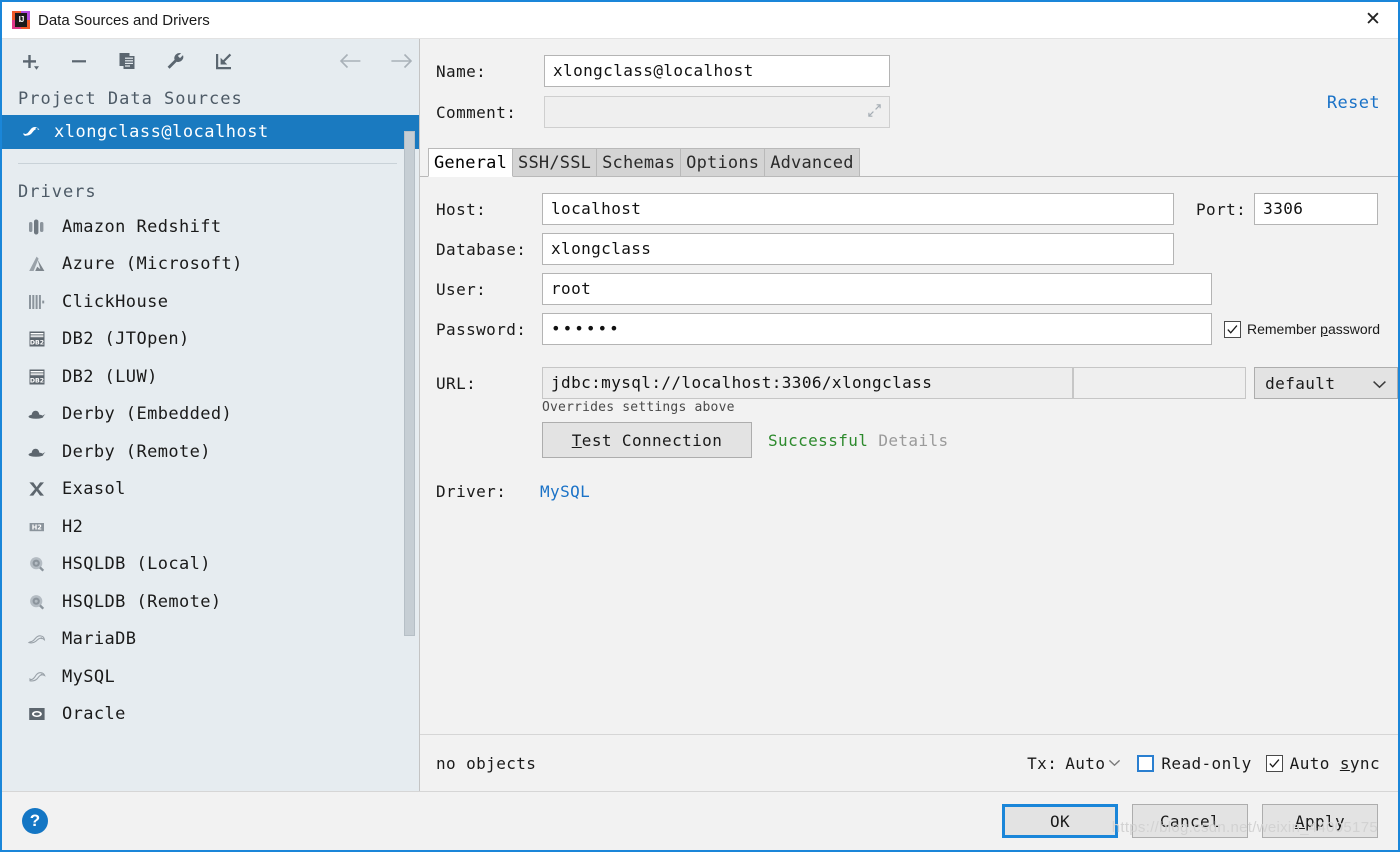 The height and width of the screenshot is (852, 1400). Describe the element at coordinates (401, 61) in the screenshot. I see `arrow-right-icon` at that location.